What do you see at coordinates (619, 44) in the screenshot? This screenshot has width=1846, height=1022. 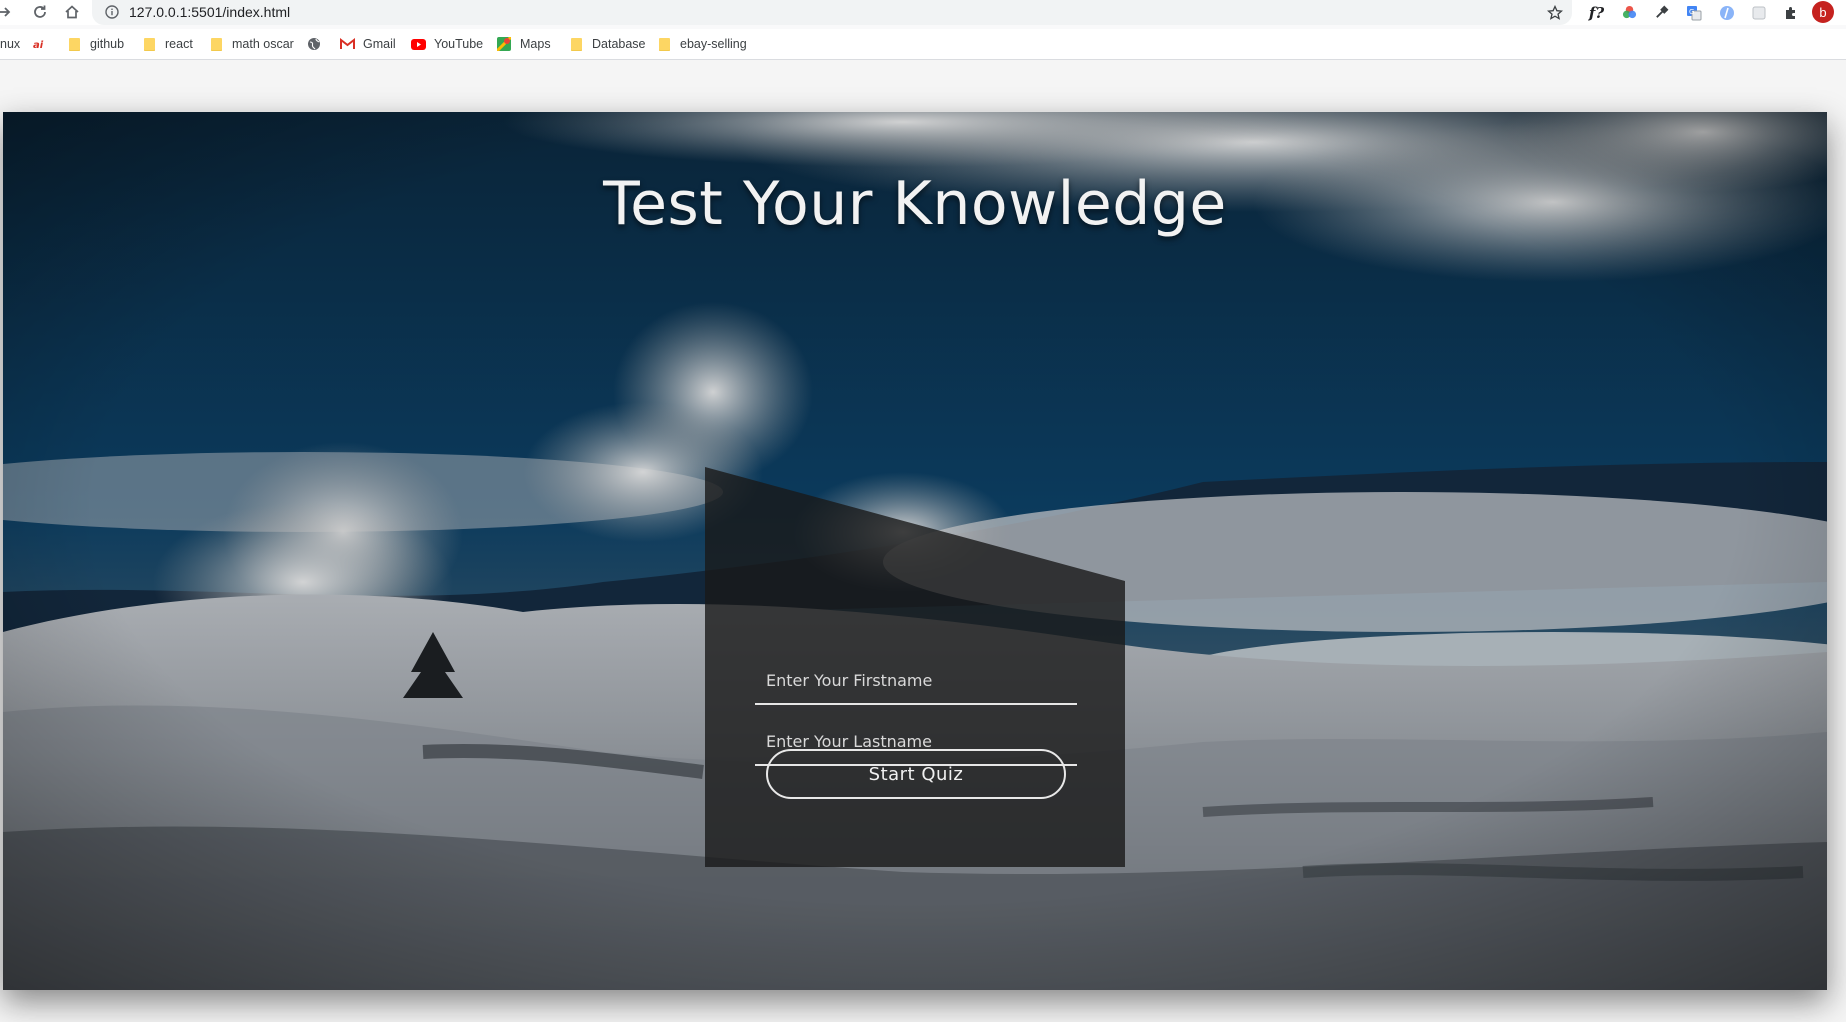 I see `bookmark-label: Database` at bounding box center [619, 44].